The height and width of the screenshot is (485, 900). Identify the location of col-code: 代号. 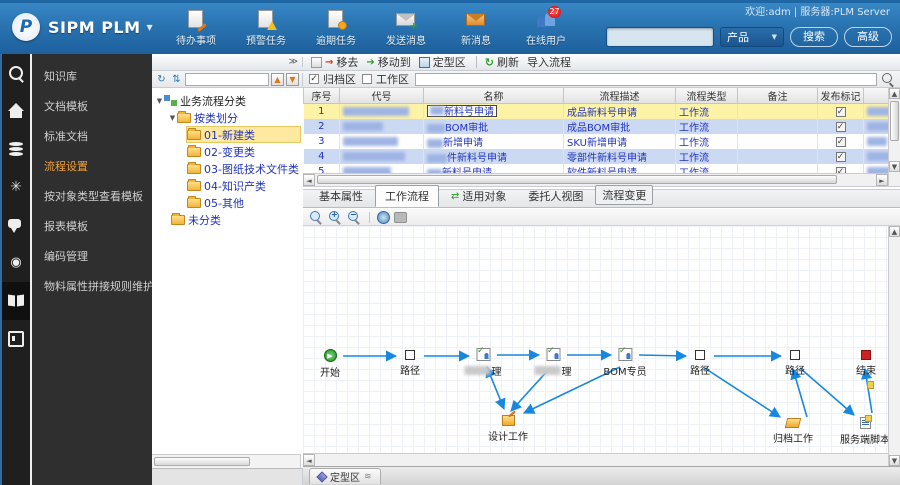
(381, 96).